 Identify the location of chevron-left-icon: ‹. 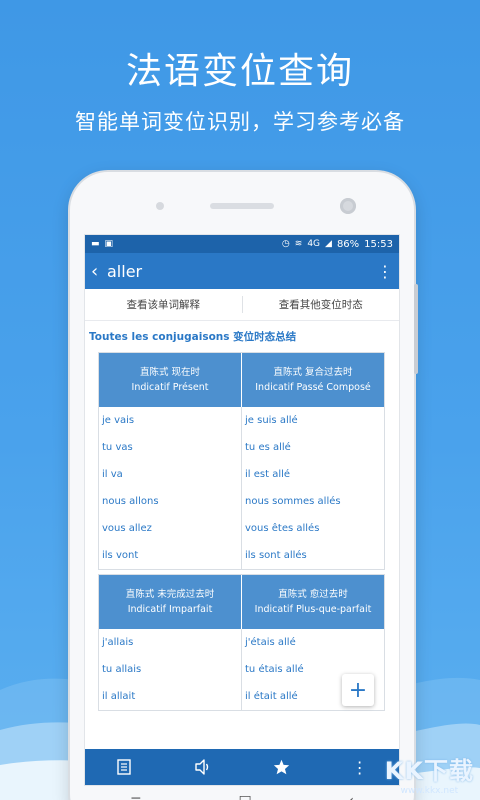
(98, 271).